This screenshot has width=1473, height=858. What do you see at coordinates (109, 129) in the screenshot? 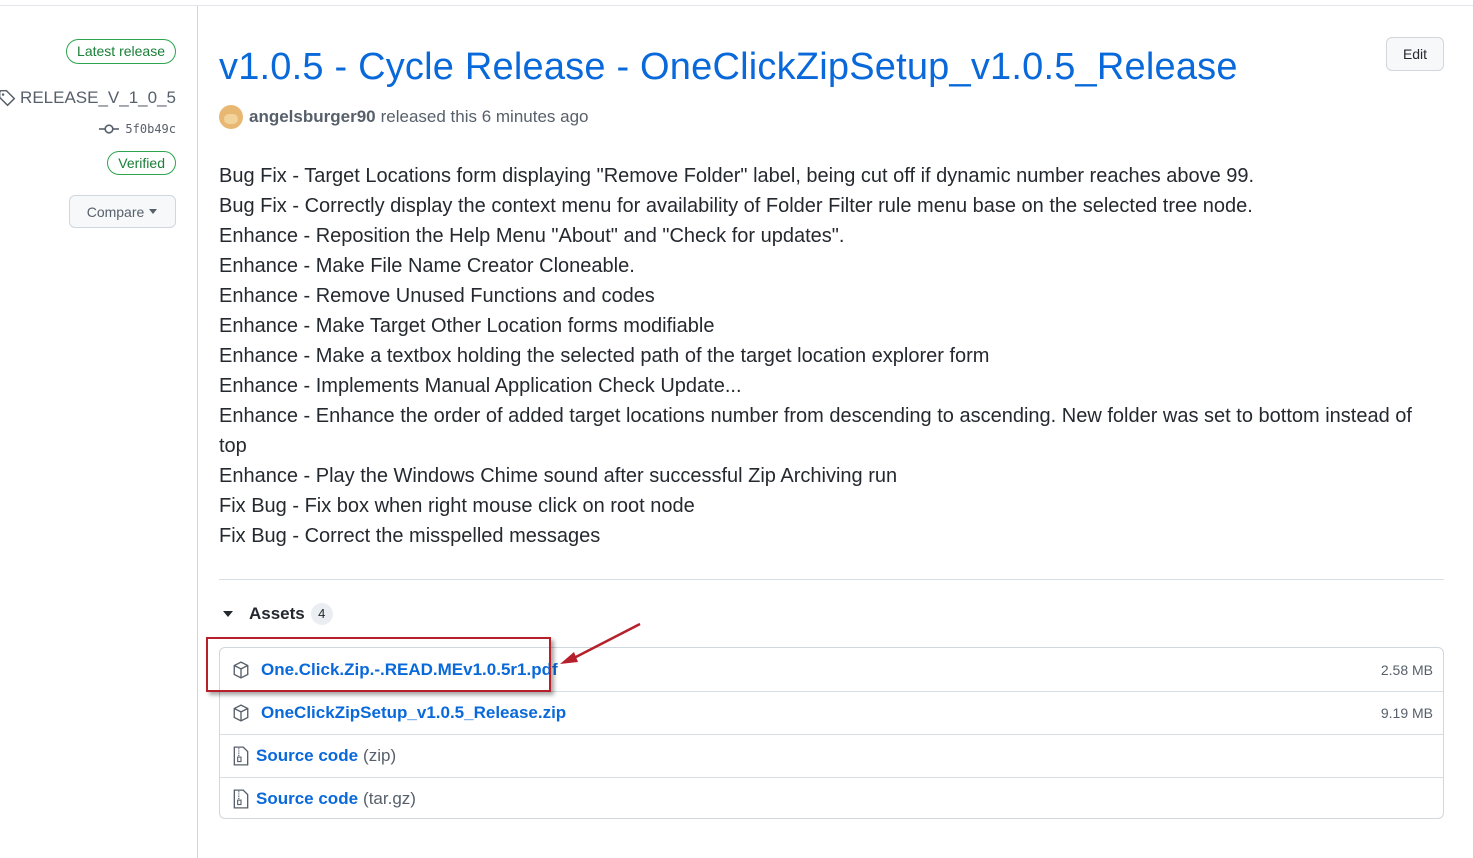
I see `commit-icon` at bounding box center [109, 129].